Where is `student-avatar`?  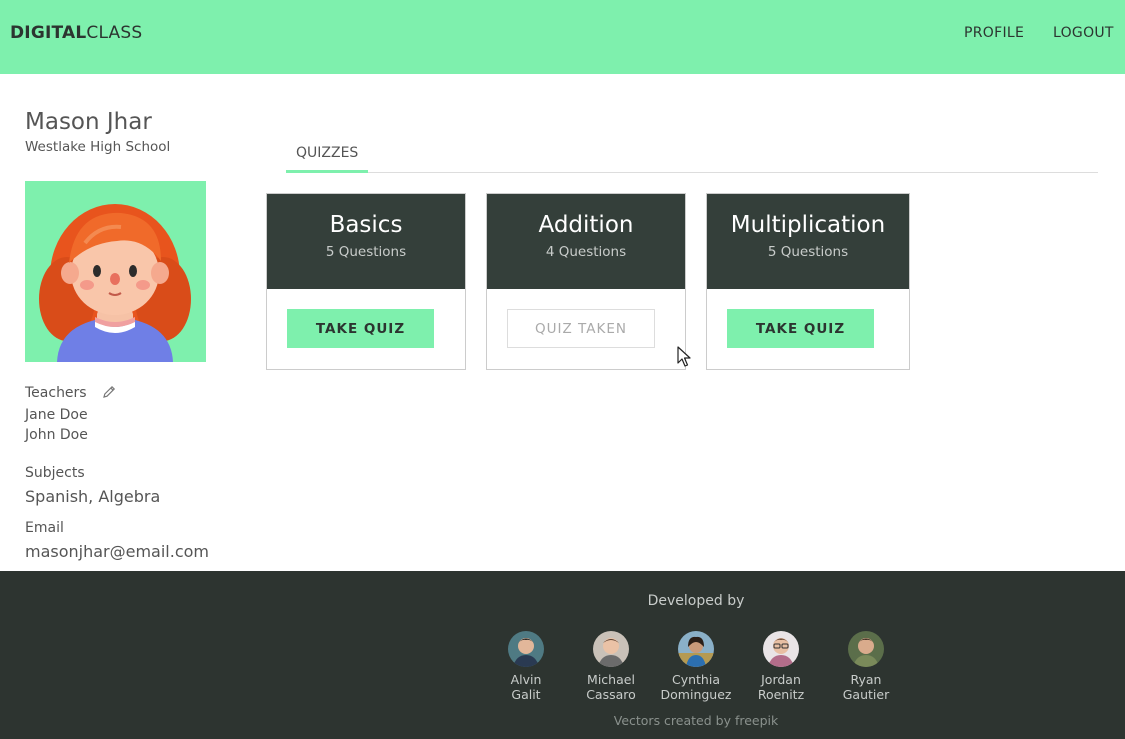
student-avatar is located at coordinates (115, 271).